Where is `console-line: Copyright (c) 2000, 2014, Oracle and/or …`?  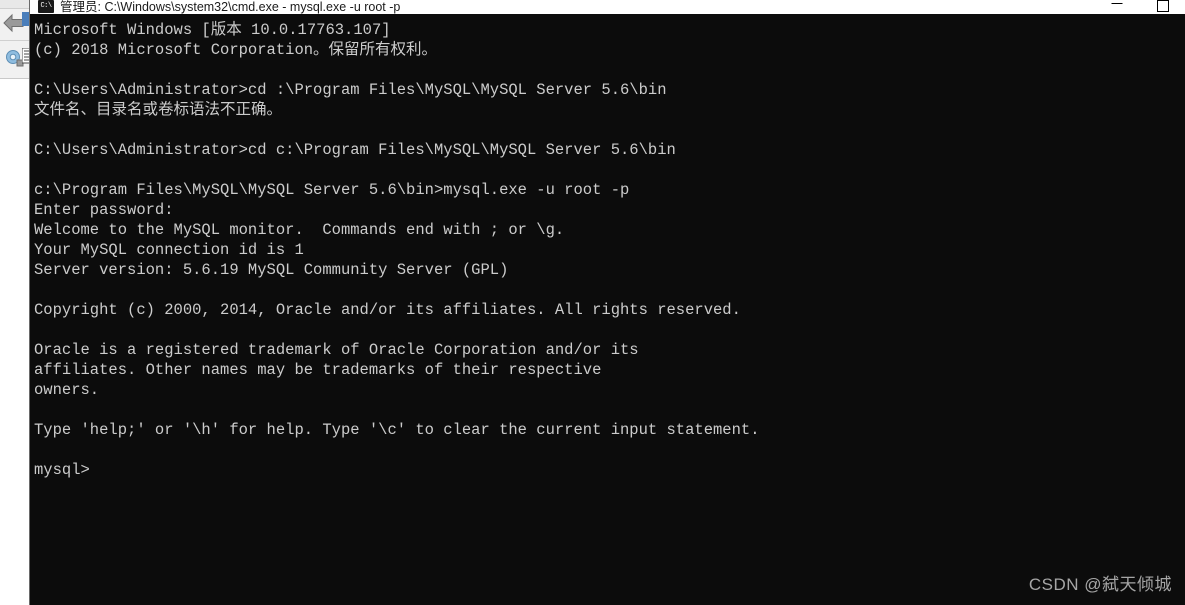 console-line: Copyright (c) 2000, 2014, Oracle and/or … is located at coordinates (387, 310).